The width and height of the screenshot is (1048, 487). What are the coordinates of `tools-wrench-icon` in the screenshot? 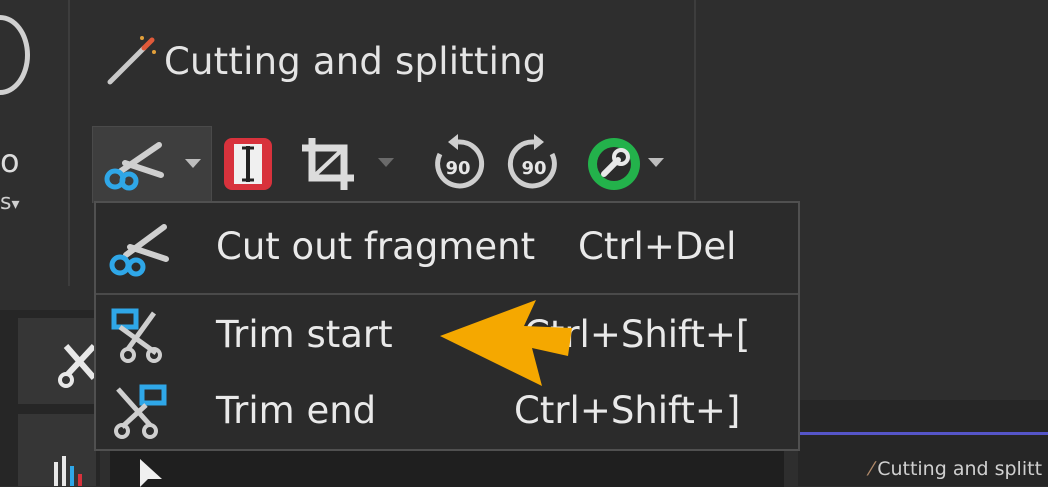 It's located at (614, 164).